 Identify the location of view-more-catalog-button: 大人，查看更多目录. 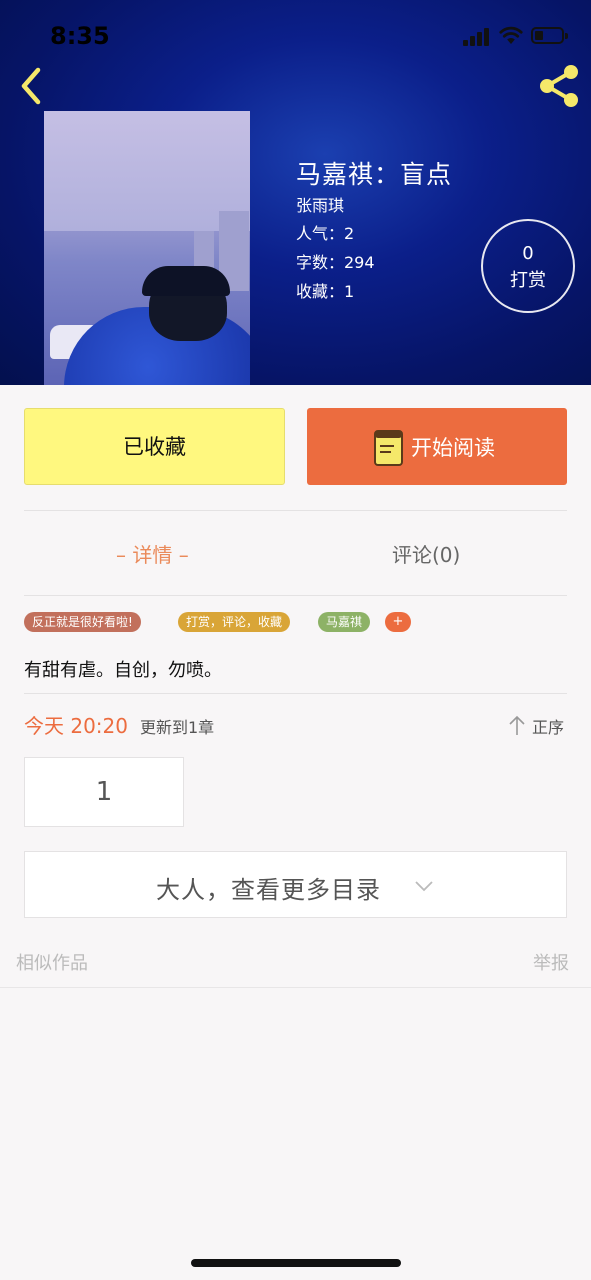
(295, 884).